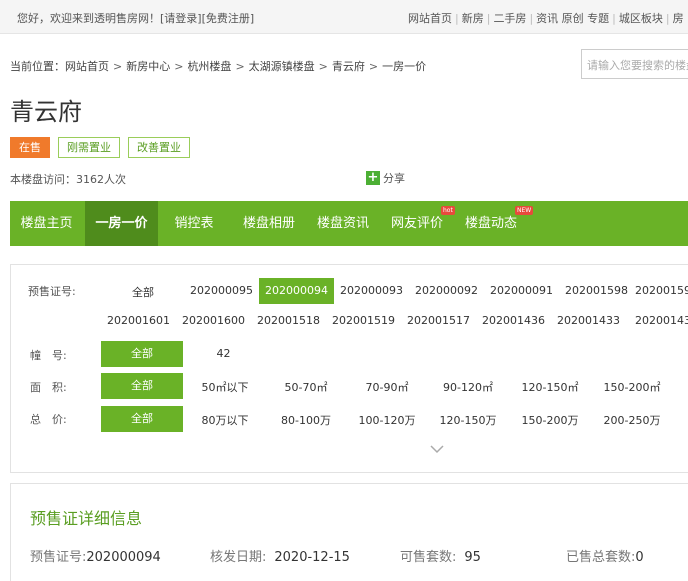 The height and width of the screenshot is (581, 688). I want to click on visit-count: 本楼盘访问：3162人次, so click(68, 179).